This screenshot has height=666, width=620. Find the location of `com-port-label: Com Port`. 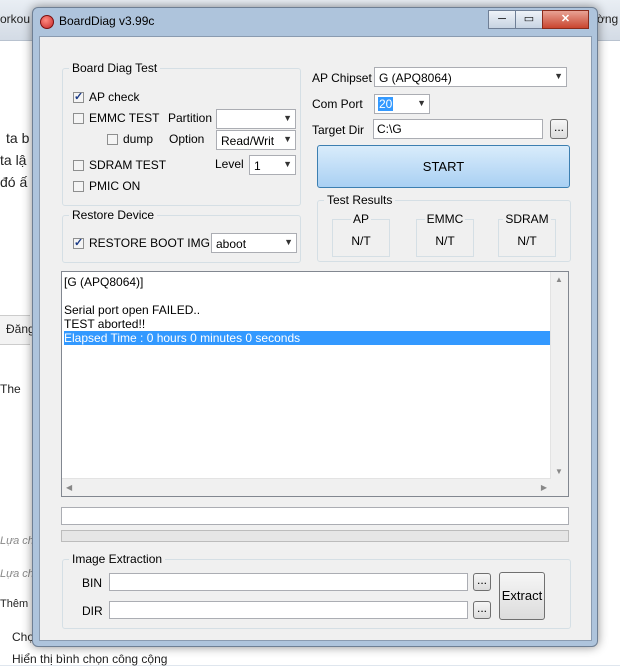

com-port-label: Com Port is located at coordinates (337, 104).